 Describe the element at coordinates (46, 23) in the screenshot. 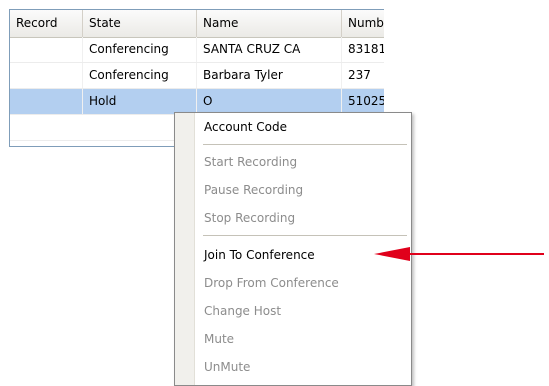

I see `column-header-record: Record` at that location.